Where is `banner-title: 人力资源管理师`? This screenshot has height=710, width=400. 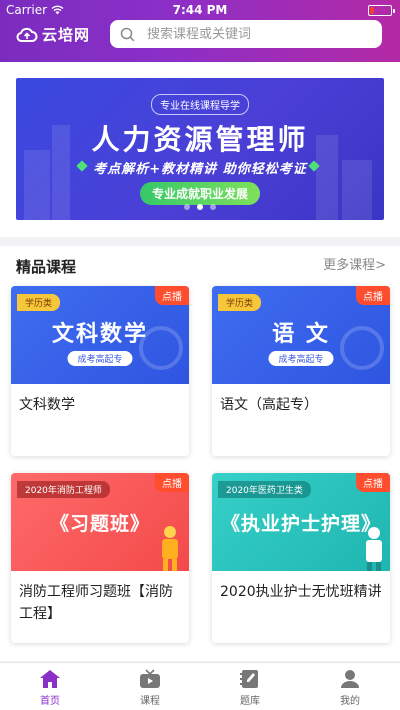
banner-title: 人力资源管理师 is located at coordinates (200, 139).